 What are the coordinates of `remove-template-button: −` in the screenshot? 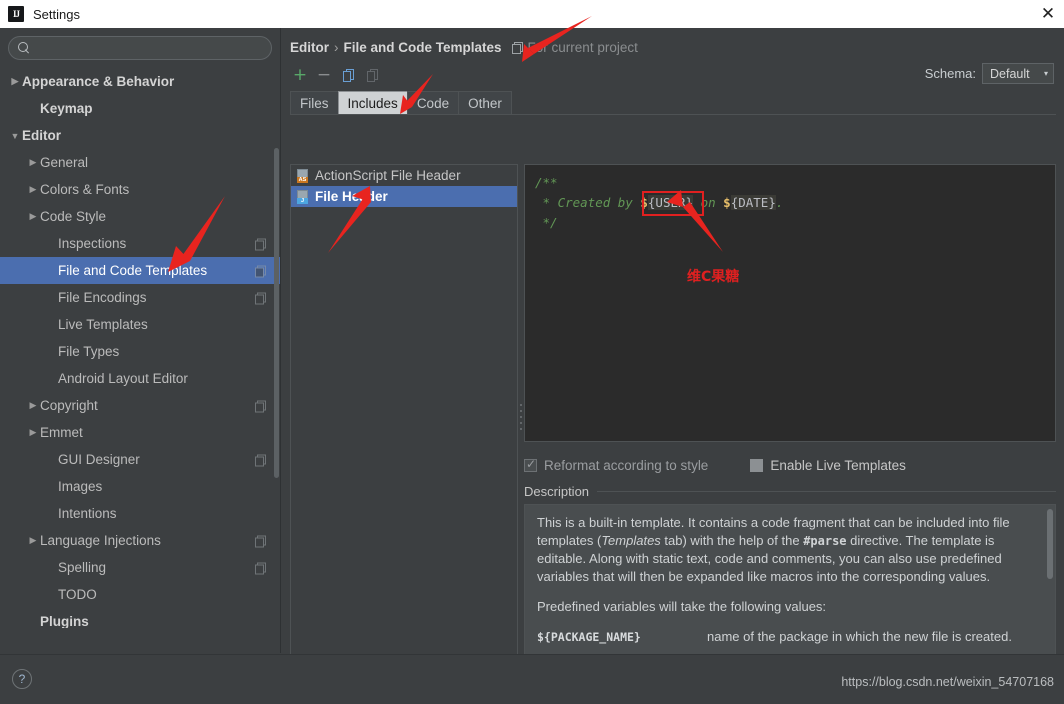 It's located at (324, 75).